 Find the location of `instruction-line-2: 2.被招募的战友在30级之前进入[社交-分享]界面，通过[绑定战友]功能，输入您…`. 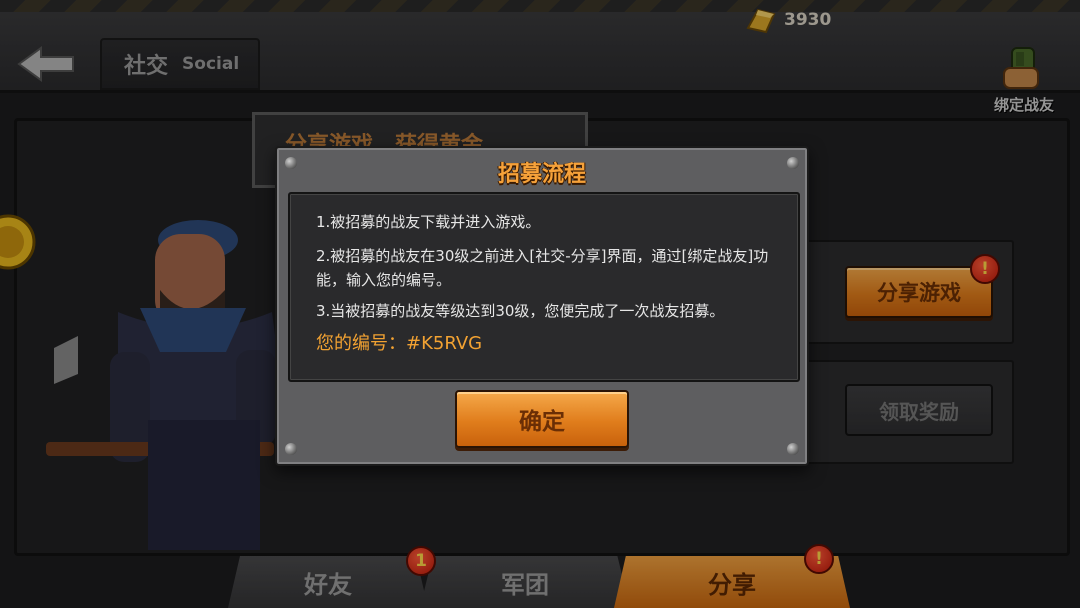

instruction-line-2: 2.被招募的战友在30级之前进入[社交-分享]界面，通过[绑定战友]功能，输入您… is located at coordinates (542, 268).